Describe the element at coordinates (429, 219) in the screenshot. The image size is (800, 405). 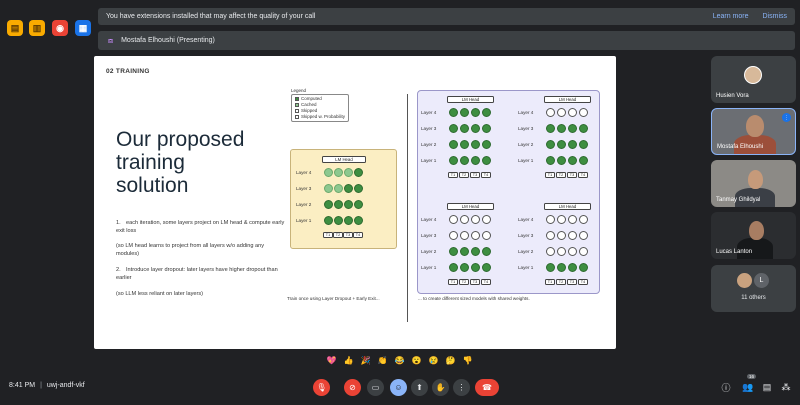
I see `layer-label: Layer 4` at that location.